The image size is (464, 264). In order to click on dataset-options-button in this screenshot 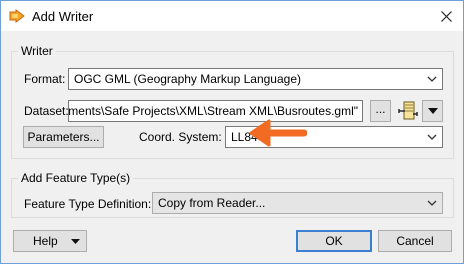, I will do `click(432, 111)`.